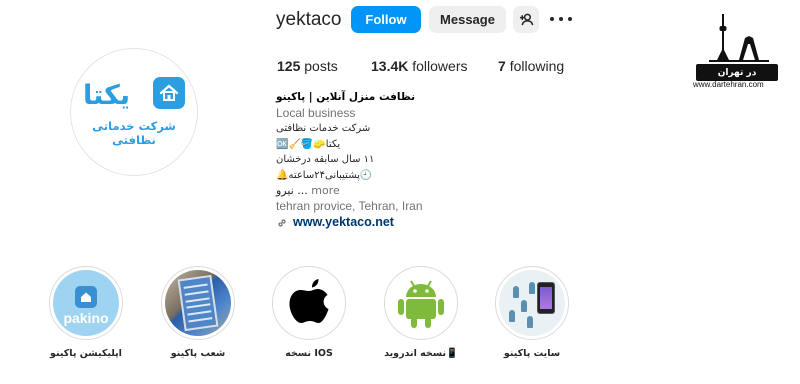 This screenshot has width=800, height=384. I want to click on brand-url: www.dartehran.com, so click(728, 84).